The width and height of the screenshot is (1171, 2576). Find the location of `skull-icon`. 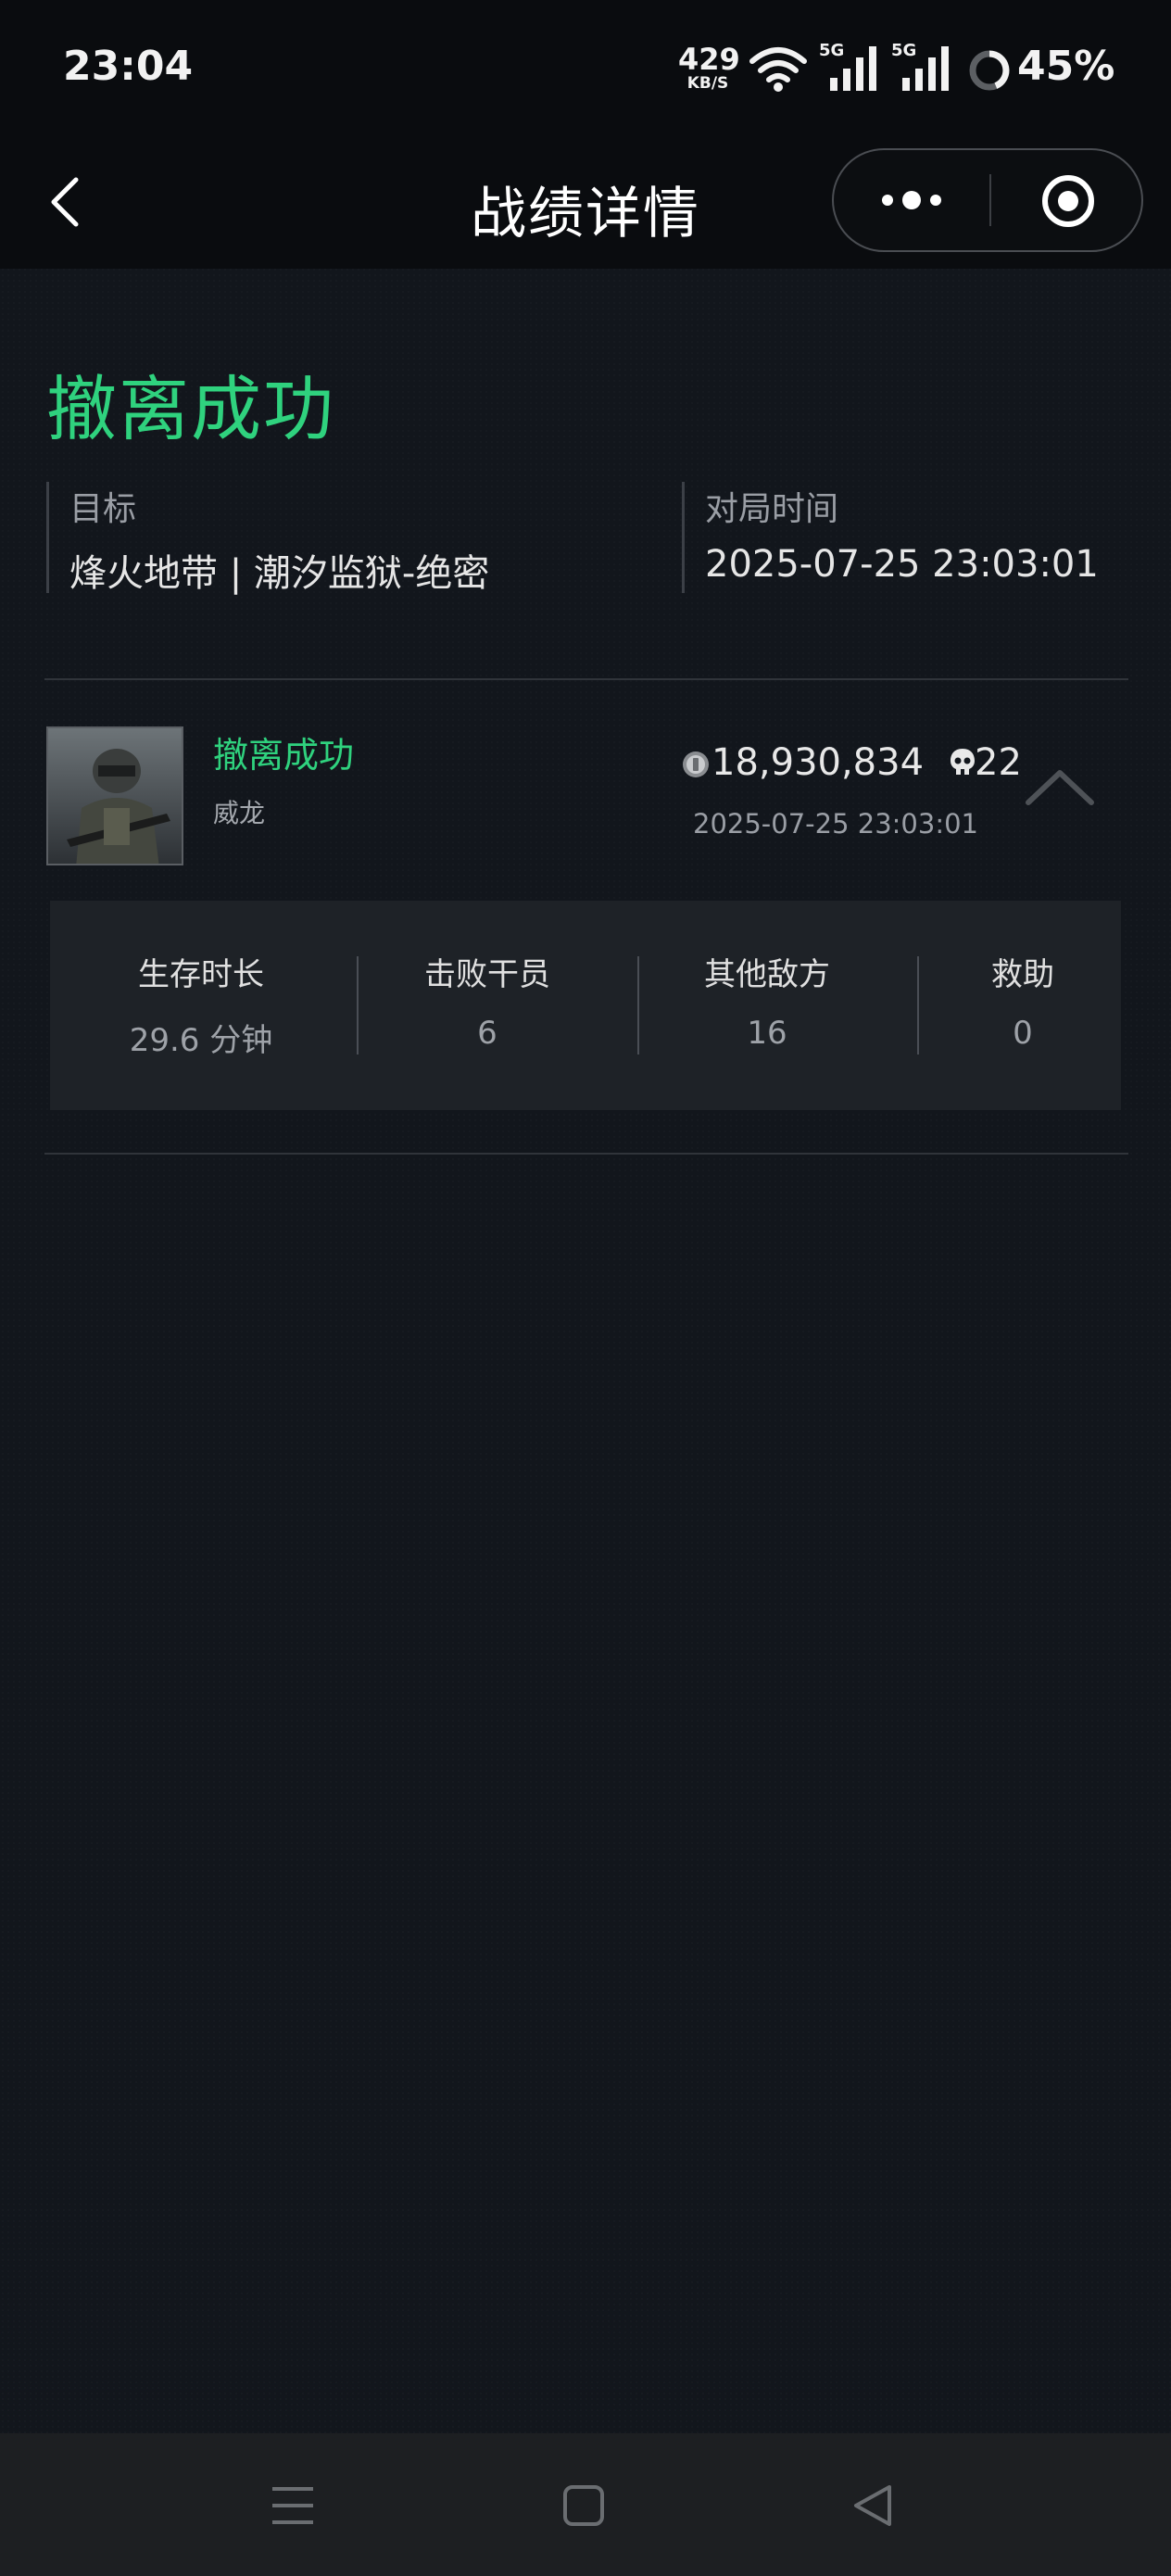

skull-icon is located at coordinates (963, 762).